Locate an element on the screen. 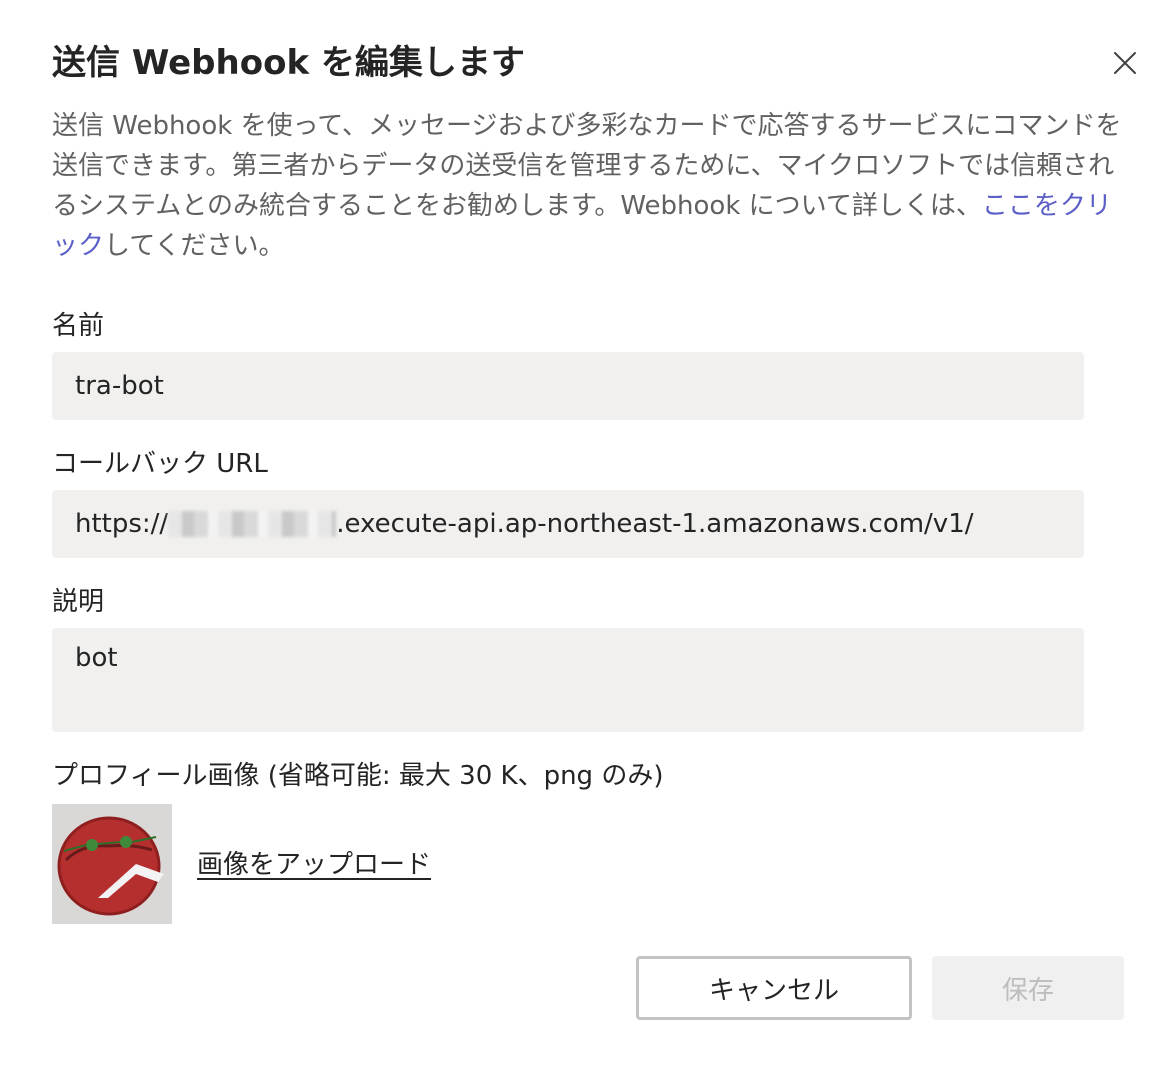 Image resolution: width=1172 pixels, height=1066 pixels. profile-image-label: プロフィール画像 (省略可能: 最大 30 K、png のみ) is located at coordinates (358, 776).